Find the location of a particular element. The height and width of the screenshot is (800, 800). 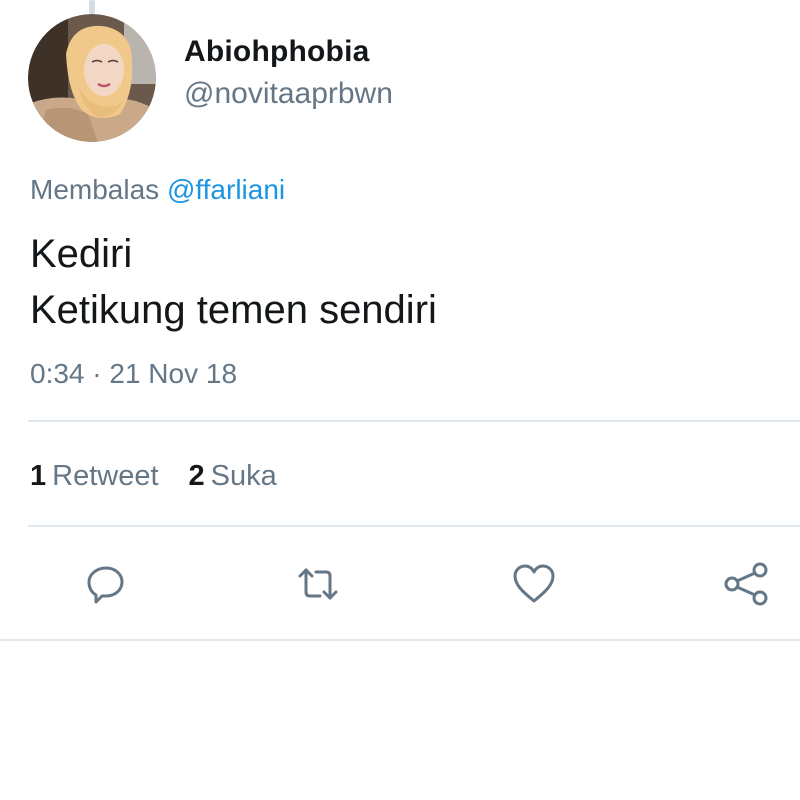

tweet-text-line: Ketikung temen sendiri is located at coordinates (233, 310).